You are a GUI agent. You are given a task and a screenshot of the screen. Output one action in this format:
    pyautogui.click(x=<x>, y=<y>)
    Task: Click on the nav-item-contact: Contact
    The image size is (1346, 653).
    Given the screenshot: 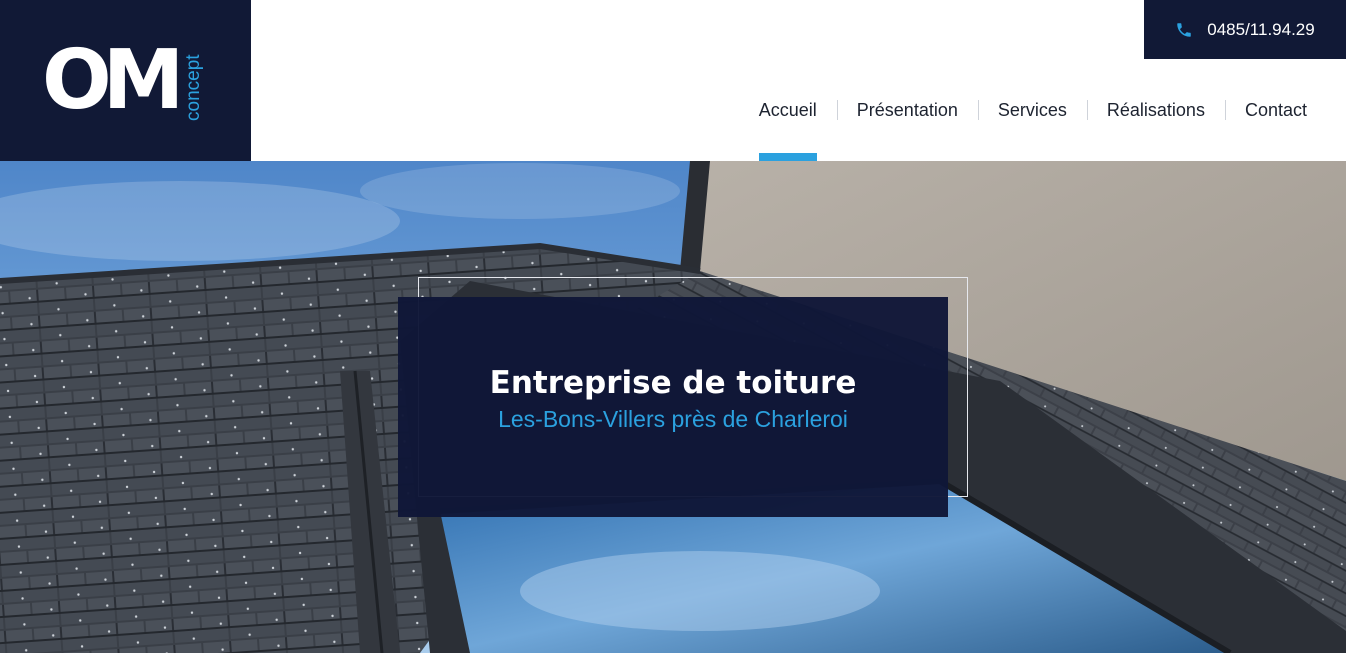 What is the action you would take?
    pyautogui.click(x=1275, y=110)
    